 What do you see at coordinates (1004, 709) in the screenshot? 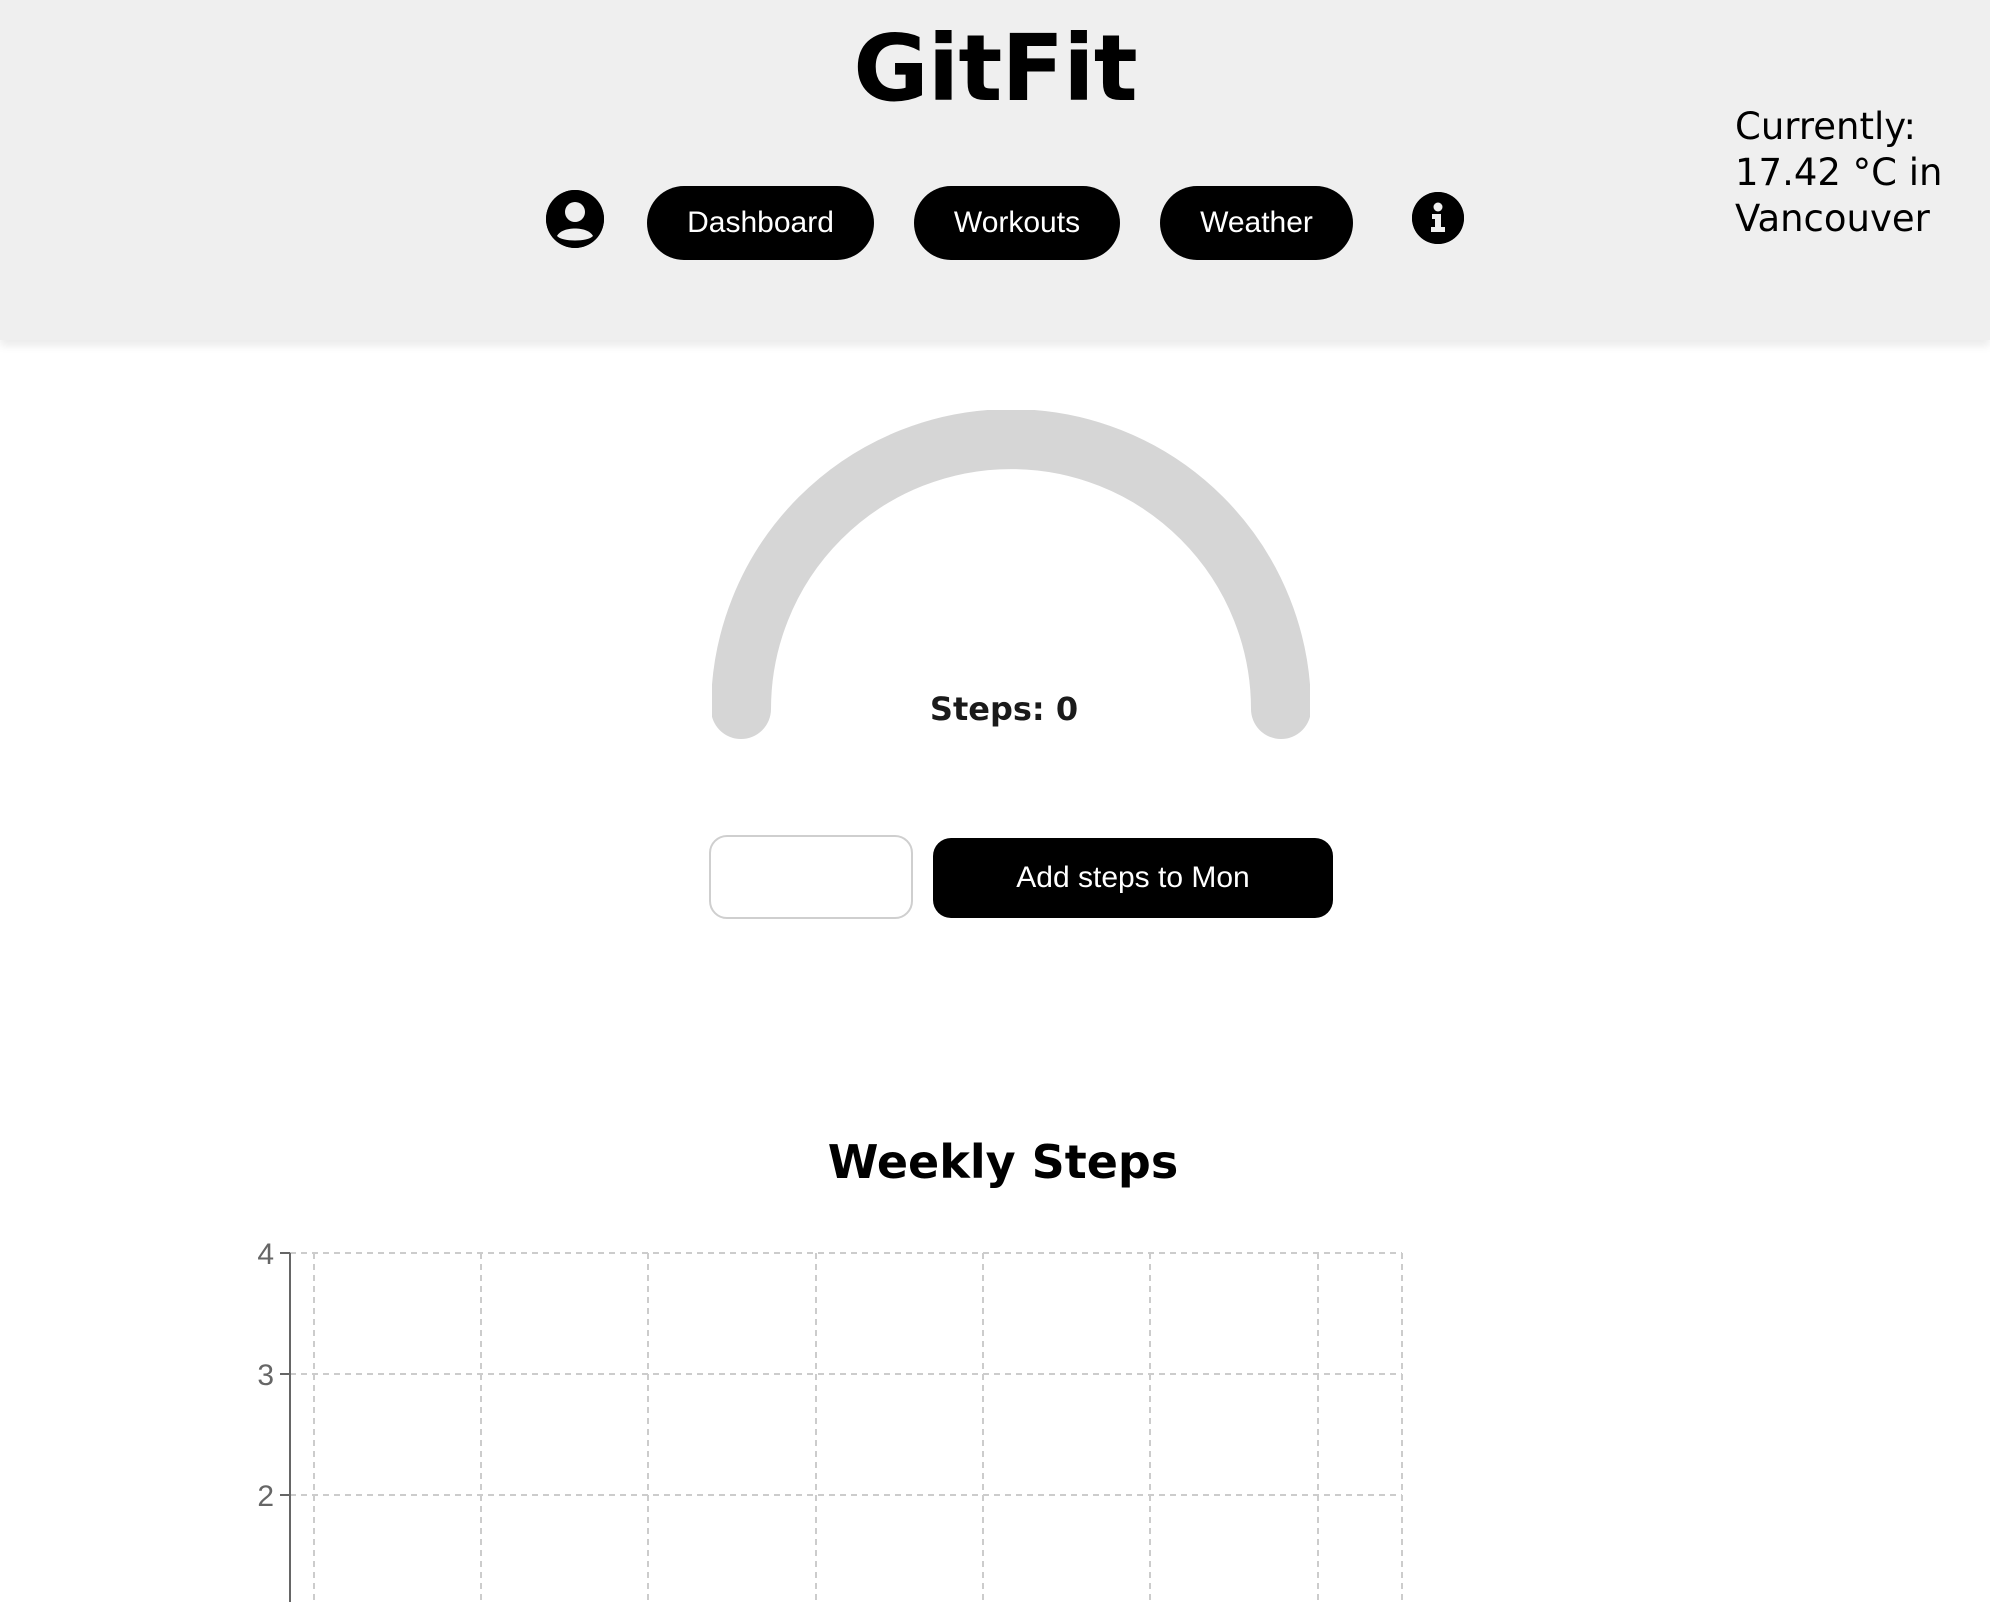
I see `steps-count-label: Steps: 0` at bounding box center [1004, 709].